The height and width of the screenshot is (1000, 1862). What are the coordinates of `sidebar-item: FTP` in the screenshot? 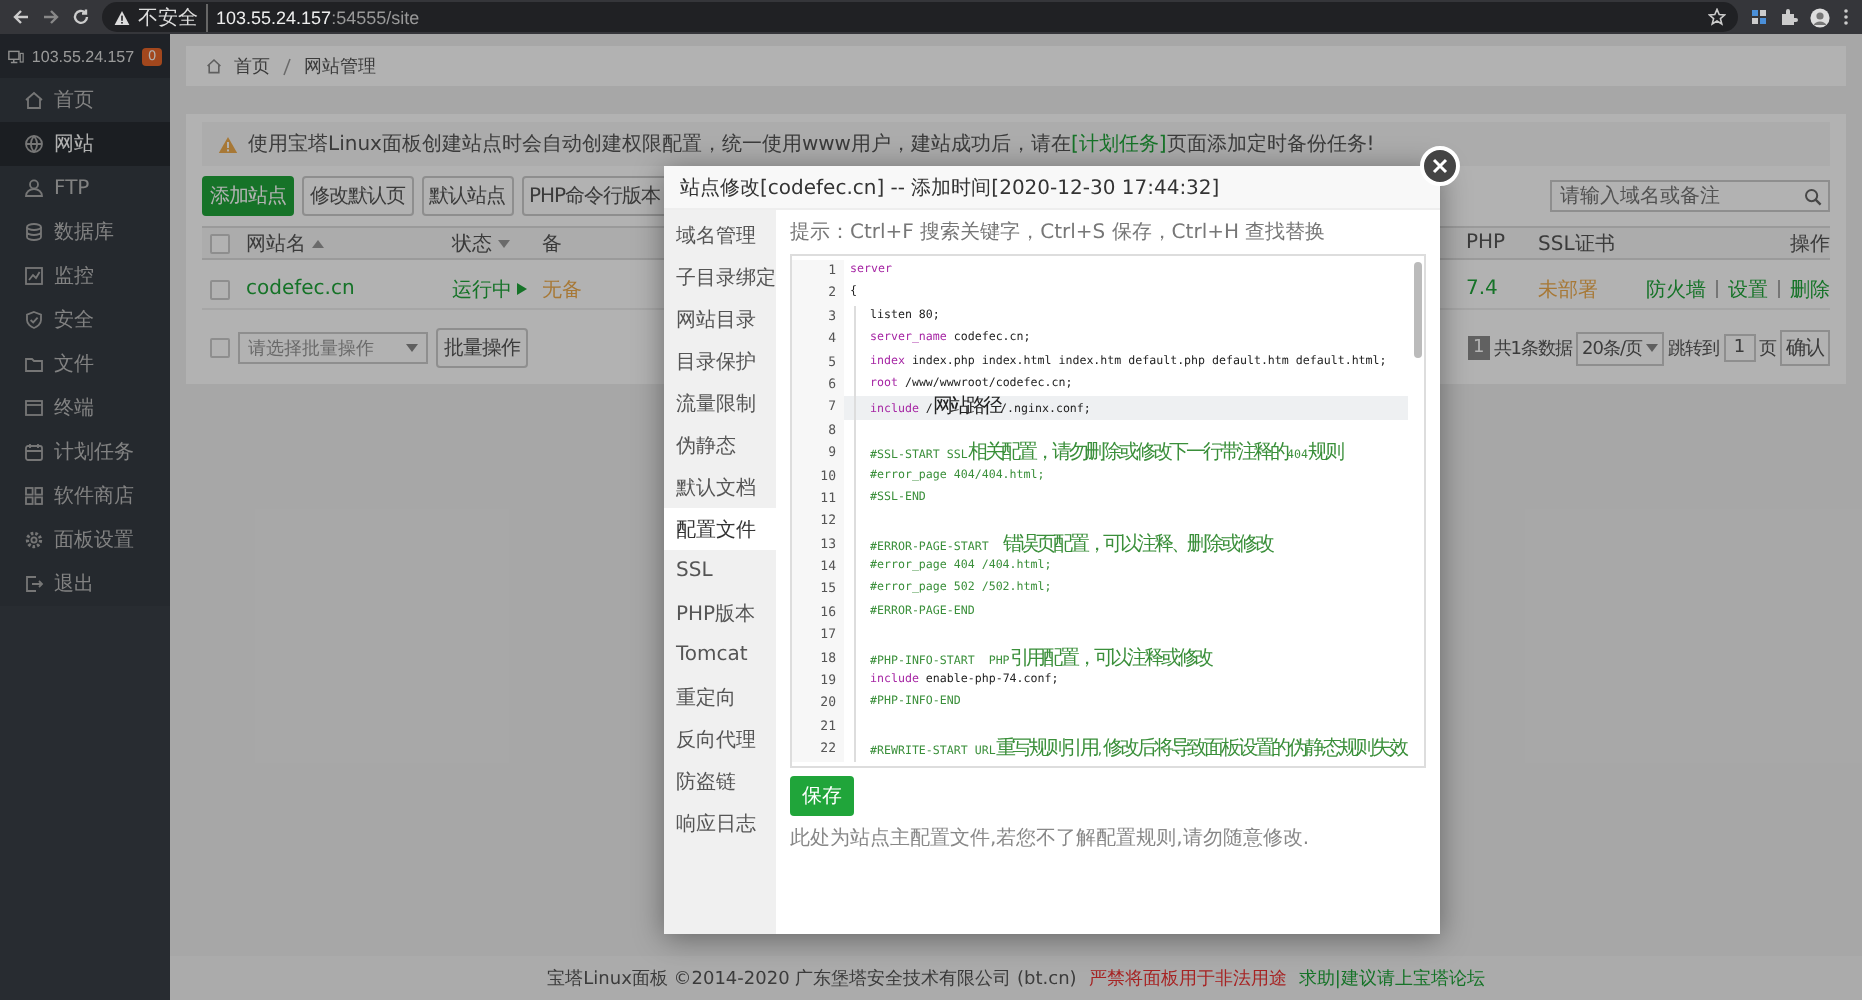 It's located at (85, 188).